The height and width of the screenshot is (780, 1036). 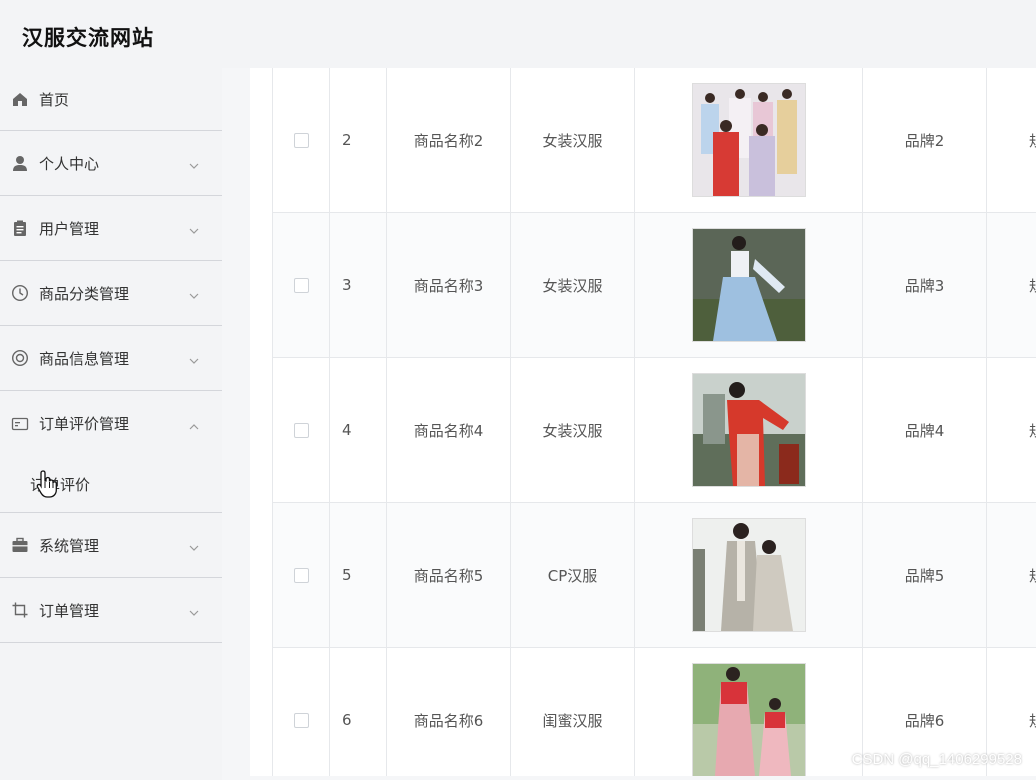 I want to click on product-name-cell: 商品名称5, so click(x=449, y=575).